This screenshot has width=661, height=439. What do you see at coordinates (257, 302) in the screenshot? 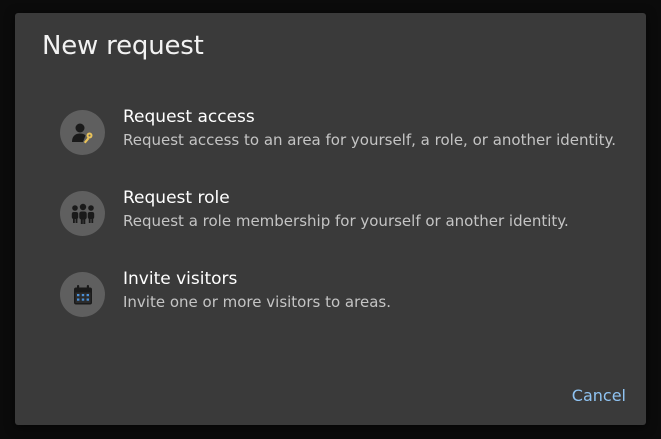
I see `invite-visitors-description: Invite one or more visitors to areas.` at bounding box center [257, 302].